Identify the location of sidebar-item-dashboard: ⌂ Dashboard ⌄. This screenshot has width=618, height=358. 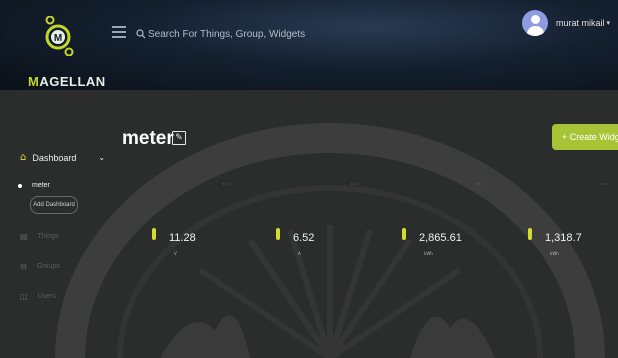
(62, 157).